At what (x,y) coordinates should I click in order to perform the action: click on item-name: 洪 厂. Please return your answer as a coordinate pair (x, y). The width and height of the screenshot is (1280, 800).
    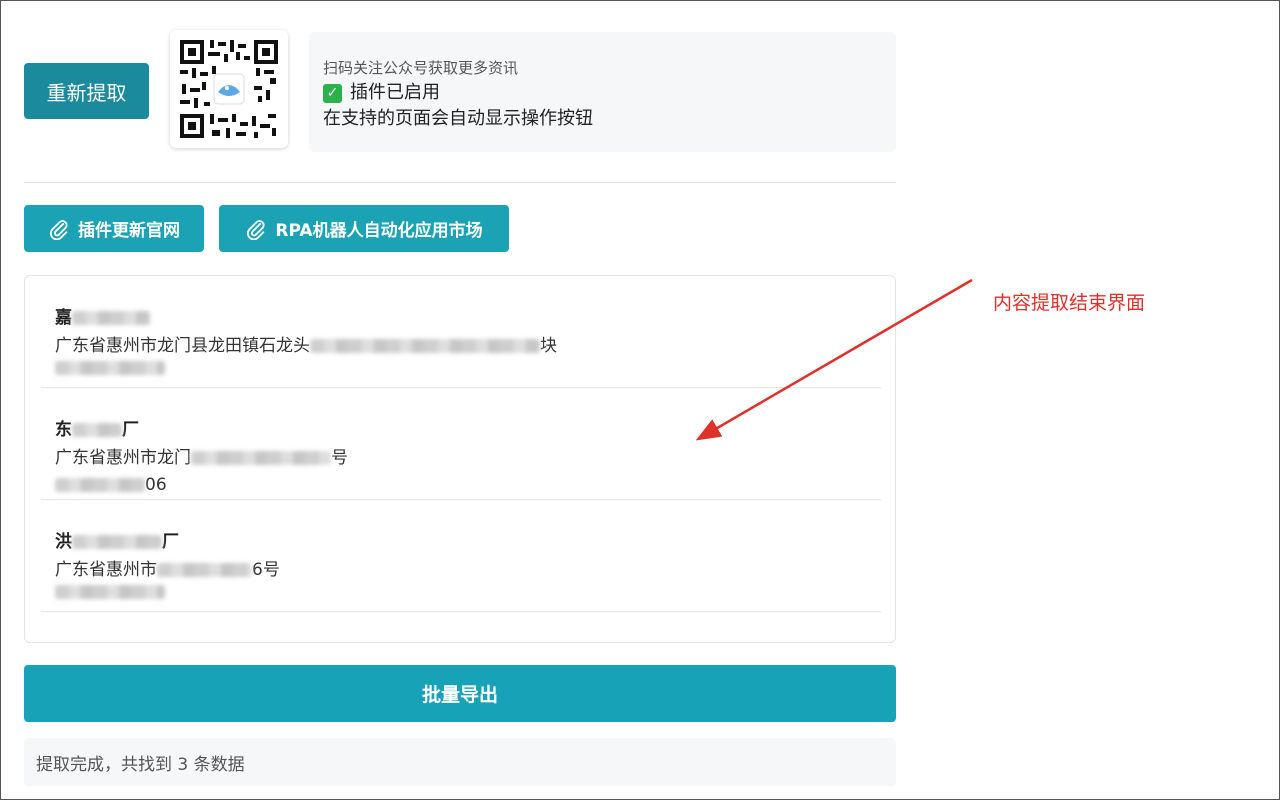
    Looking at the image, I should click on (117, 542).